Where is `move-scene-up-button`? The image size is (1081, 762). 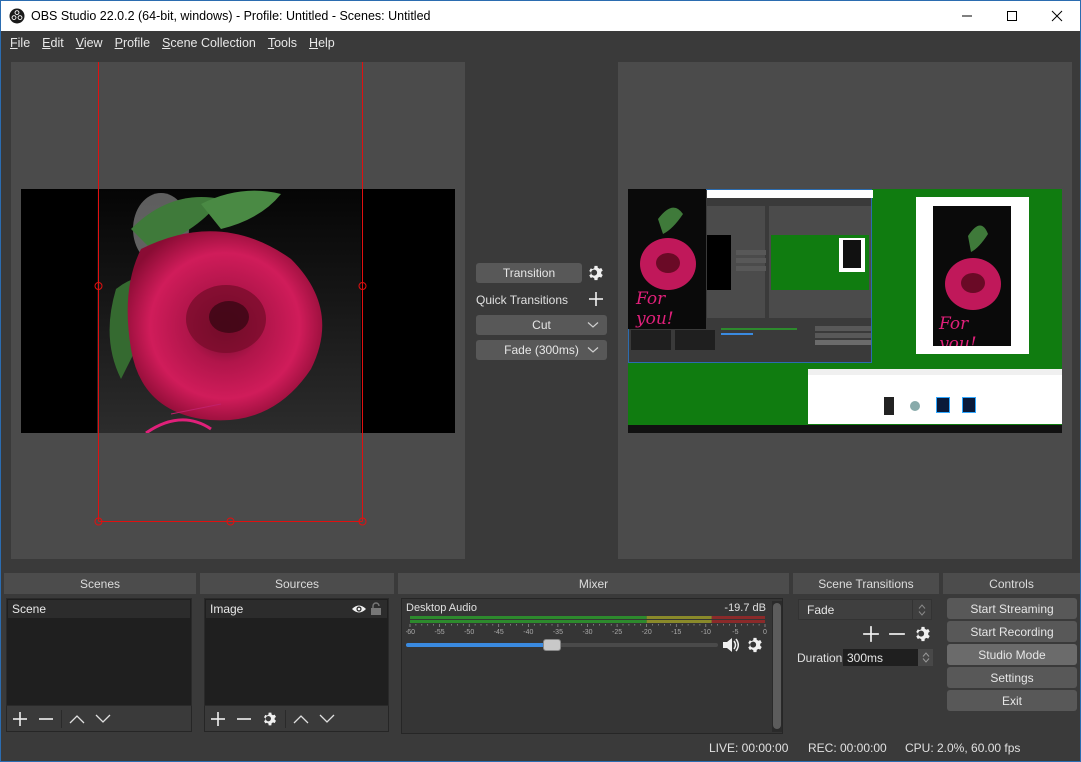 move-scene-up-button is located at coordinates (77, 719).